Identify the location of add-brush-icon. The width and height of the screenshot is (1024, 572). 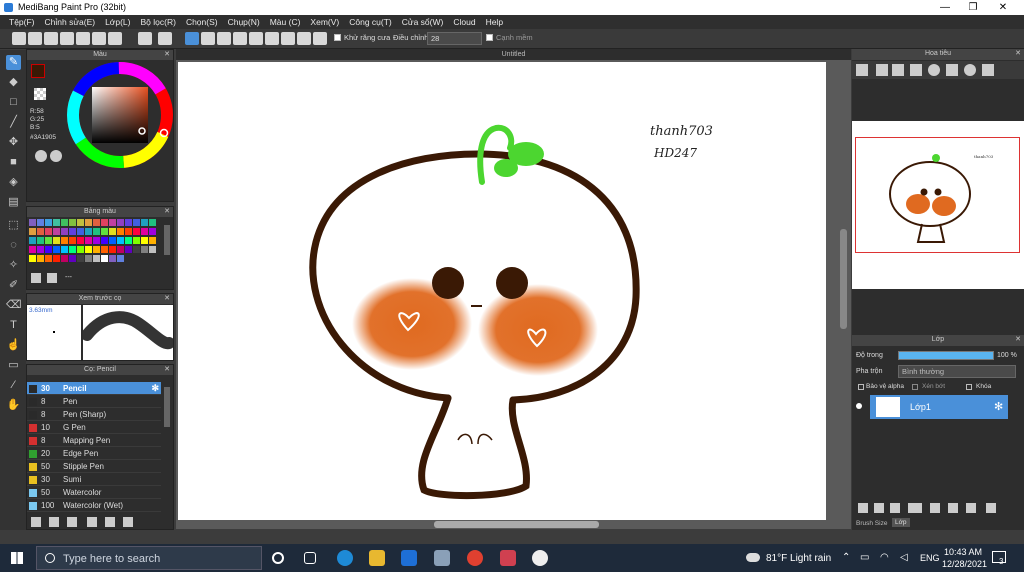
(36, 522).